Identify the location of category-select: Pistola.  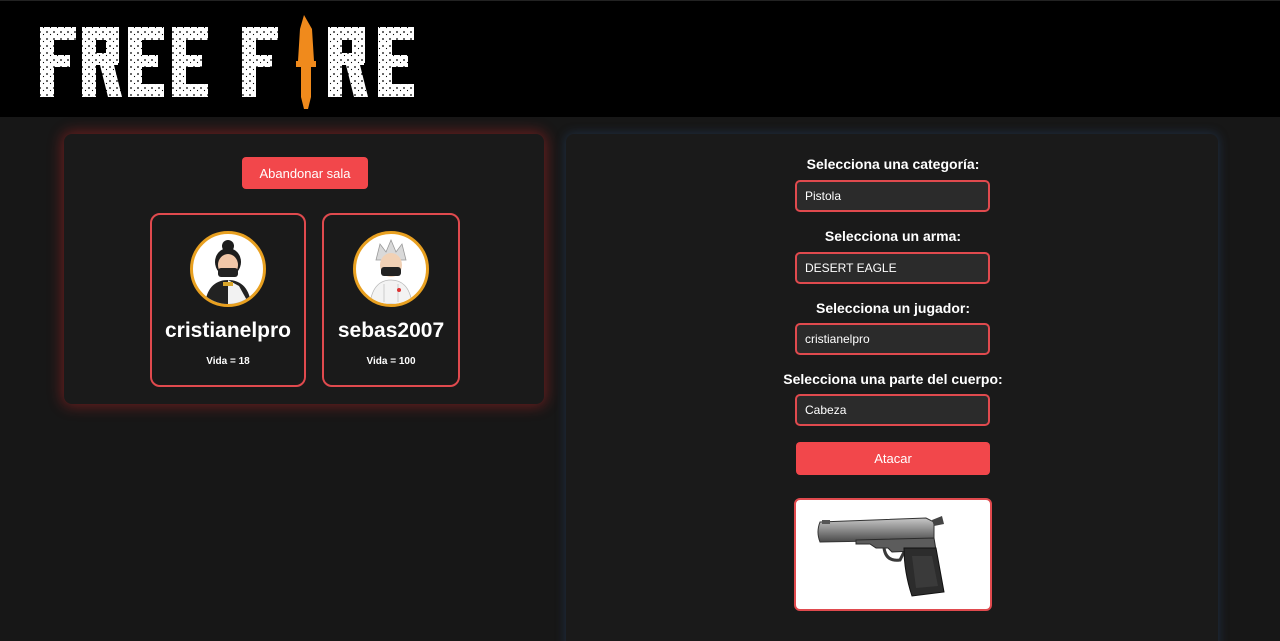
(892, 196).